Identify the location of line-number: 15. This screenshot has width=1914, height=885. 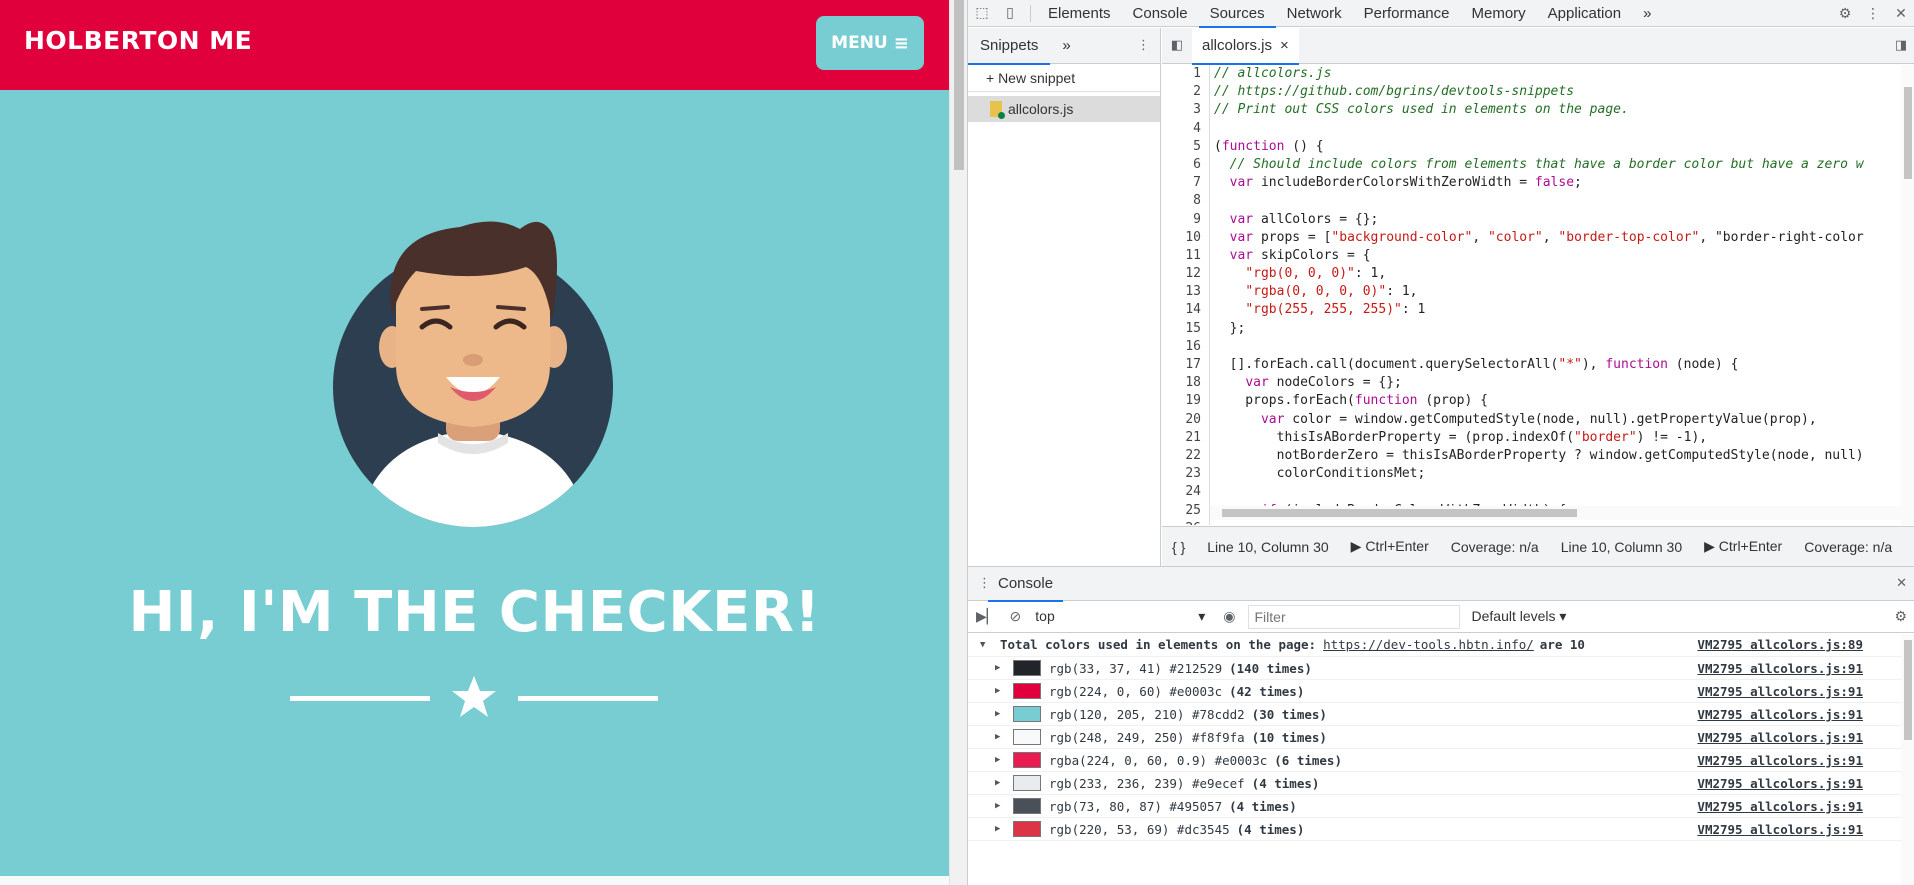
(1186, 328).